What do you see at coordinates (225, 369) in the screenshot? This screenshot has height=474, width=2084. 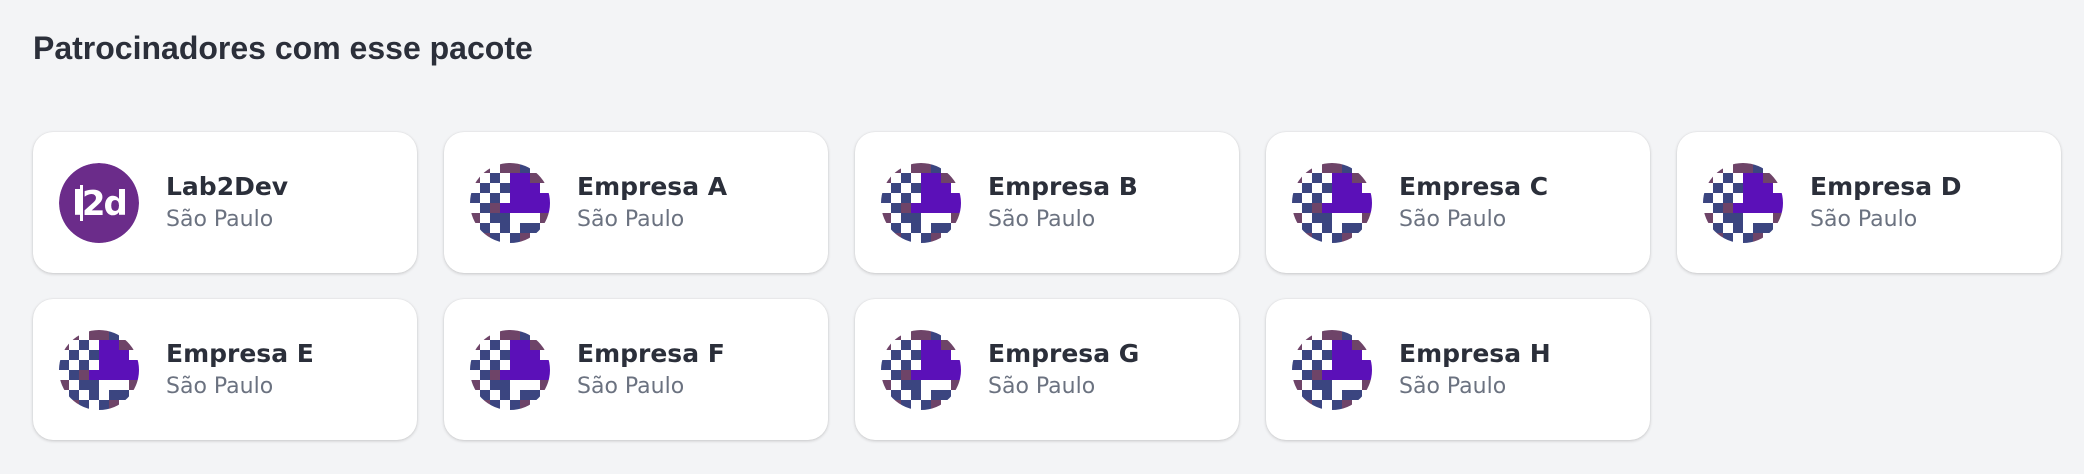 I see `sponsor-card-empresa-e: Empresa E São Paulo` at bounding box center [225, 369].